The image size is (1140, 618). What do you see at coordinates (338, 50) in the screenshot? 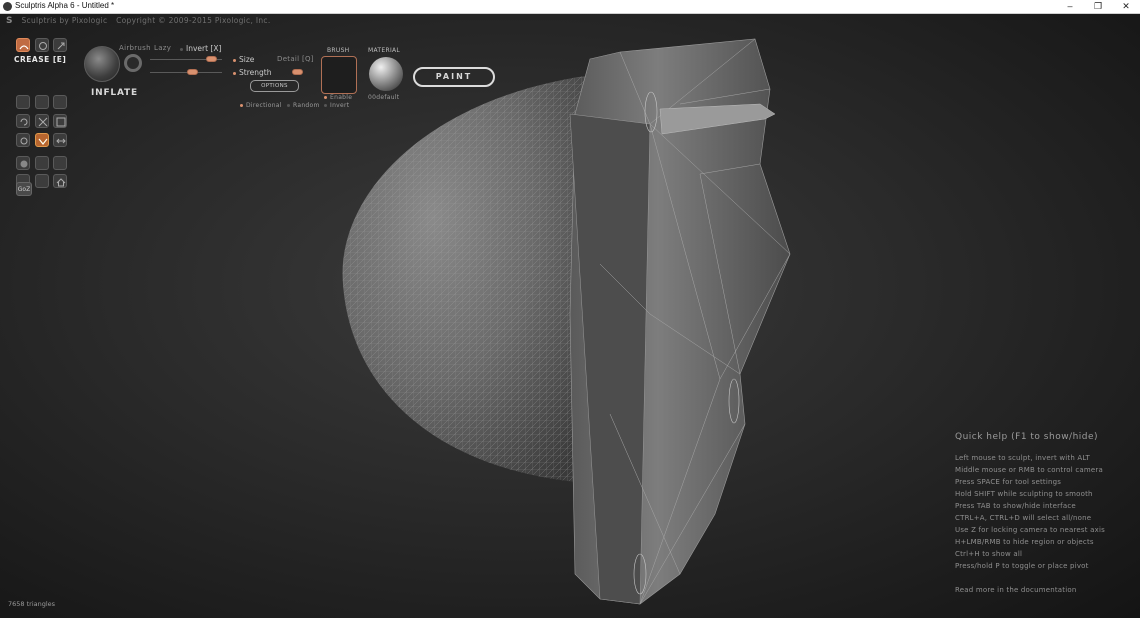
I see `brush-section-label: BRUSH` at bounding box center [338, 50].